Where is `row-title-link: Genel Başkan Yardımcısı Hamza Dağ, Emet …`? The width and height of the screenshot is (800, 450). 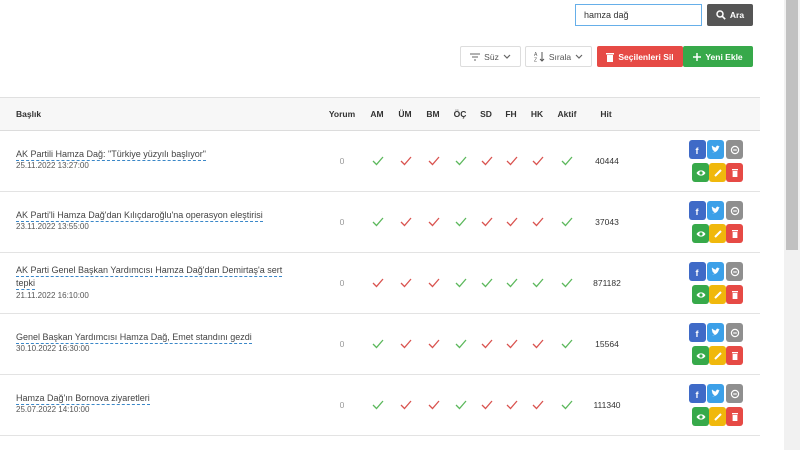
row-title-link: Genel Başkan Yardımcısı Hamza Dağ, Emet … is located at coordinates (134, 337).